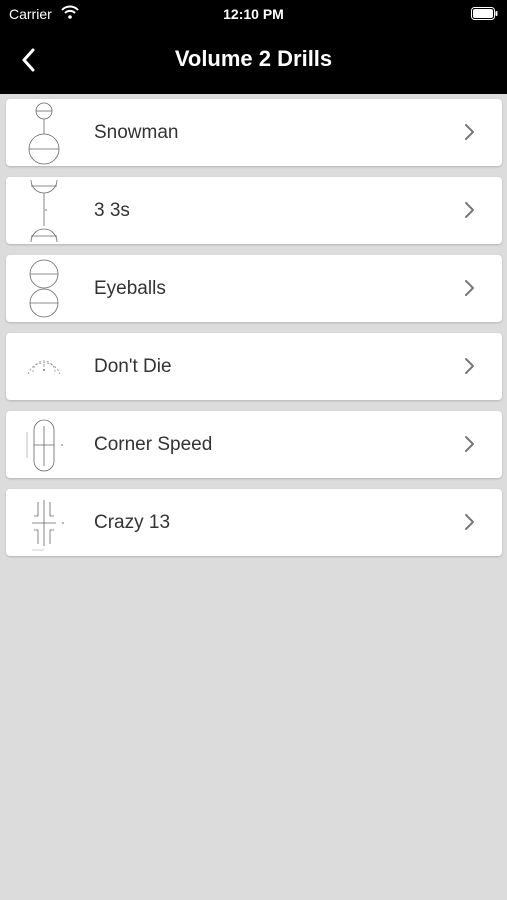 The width and height of the screenshot is (507, 900). Describe the element at coordinates (254, 288) in the screenshot. I see `drill-row-eyeballs: Eyeballs` at that location.